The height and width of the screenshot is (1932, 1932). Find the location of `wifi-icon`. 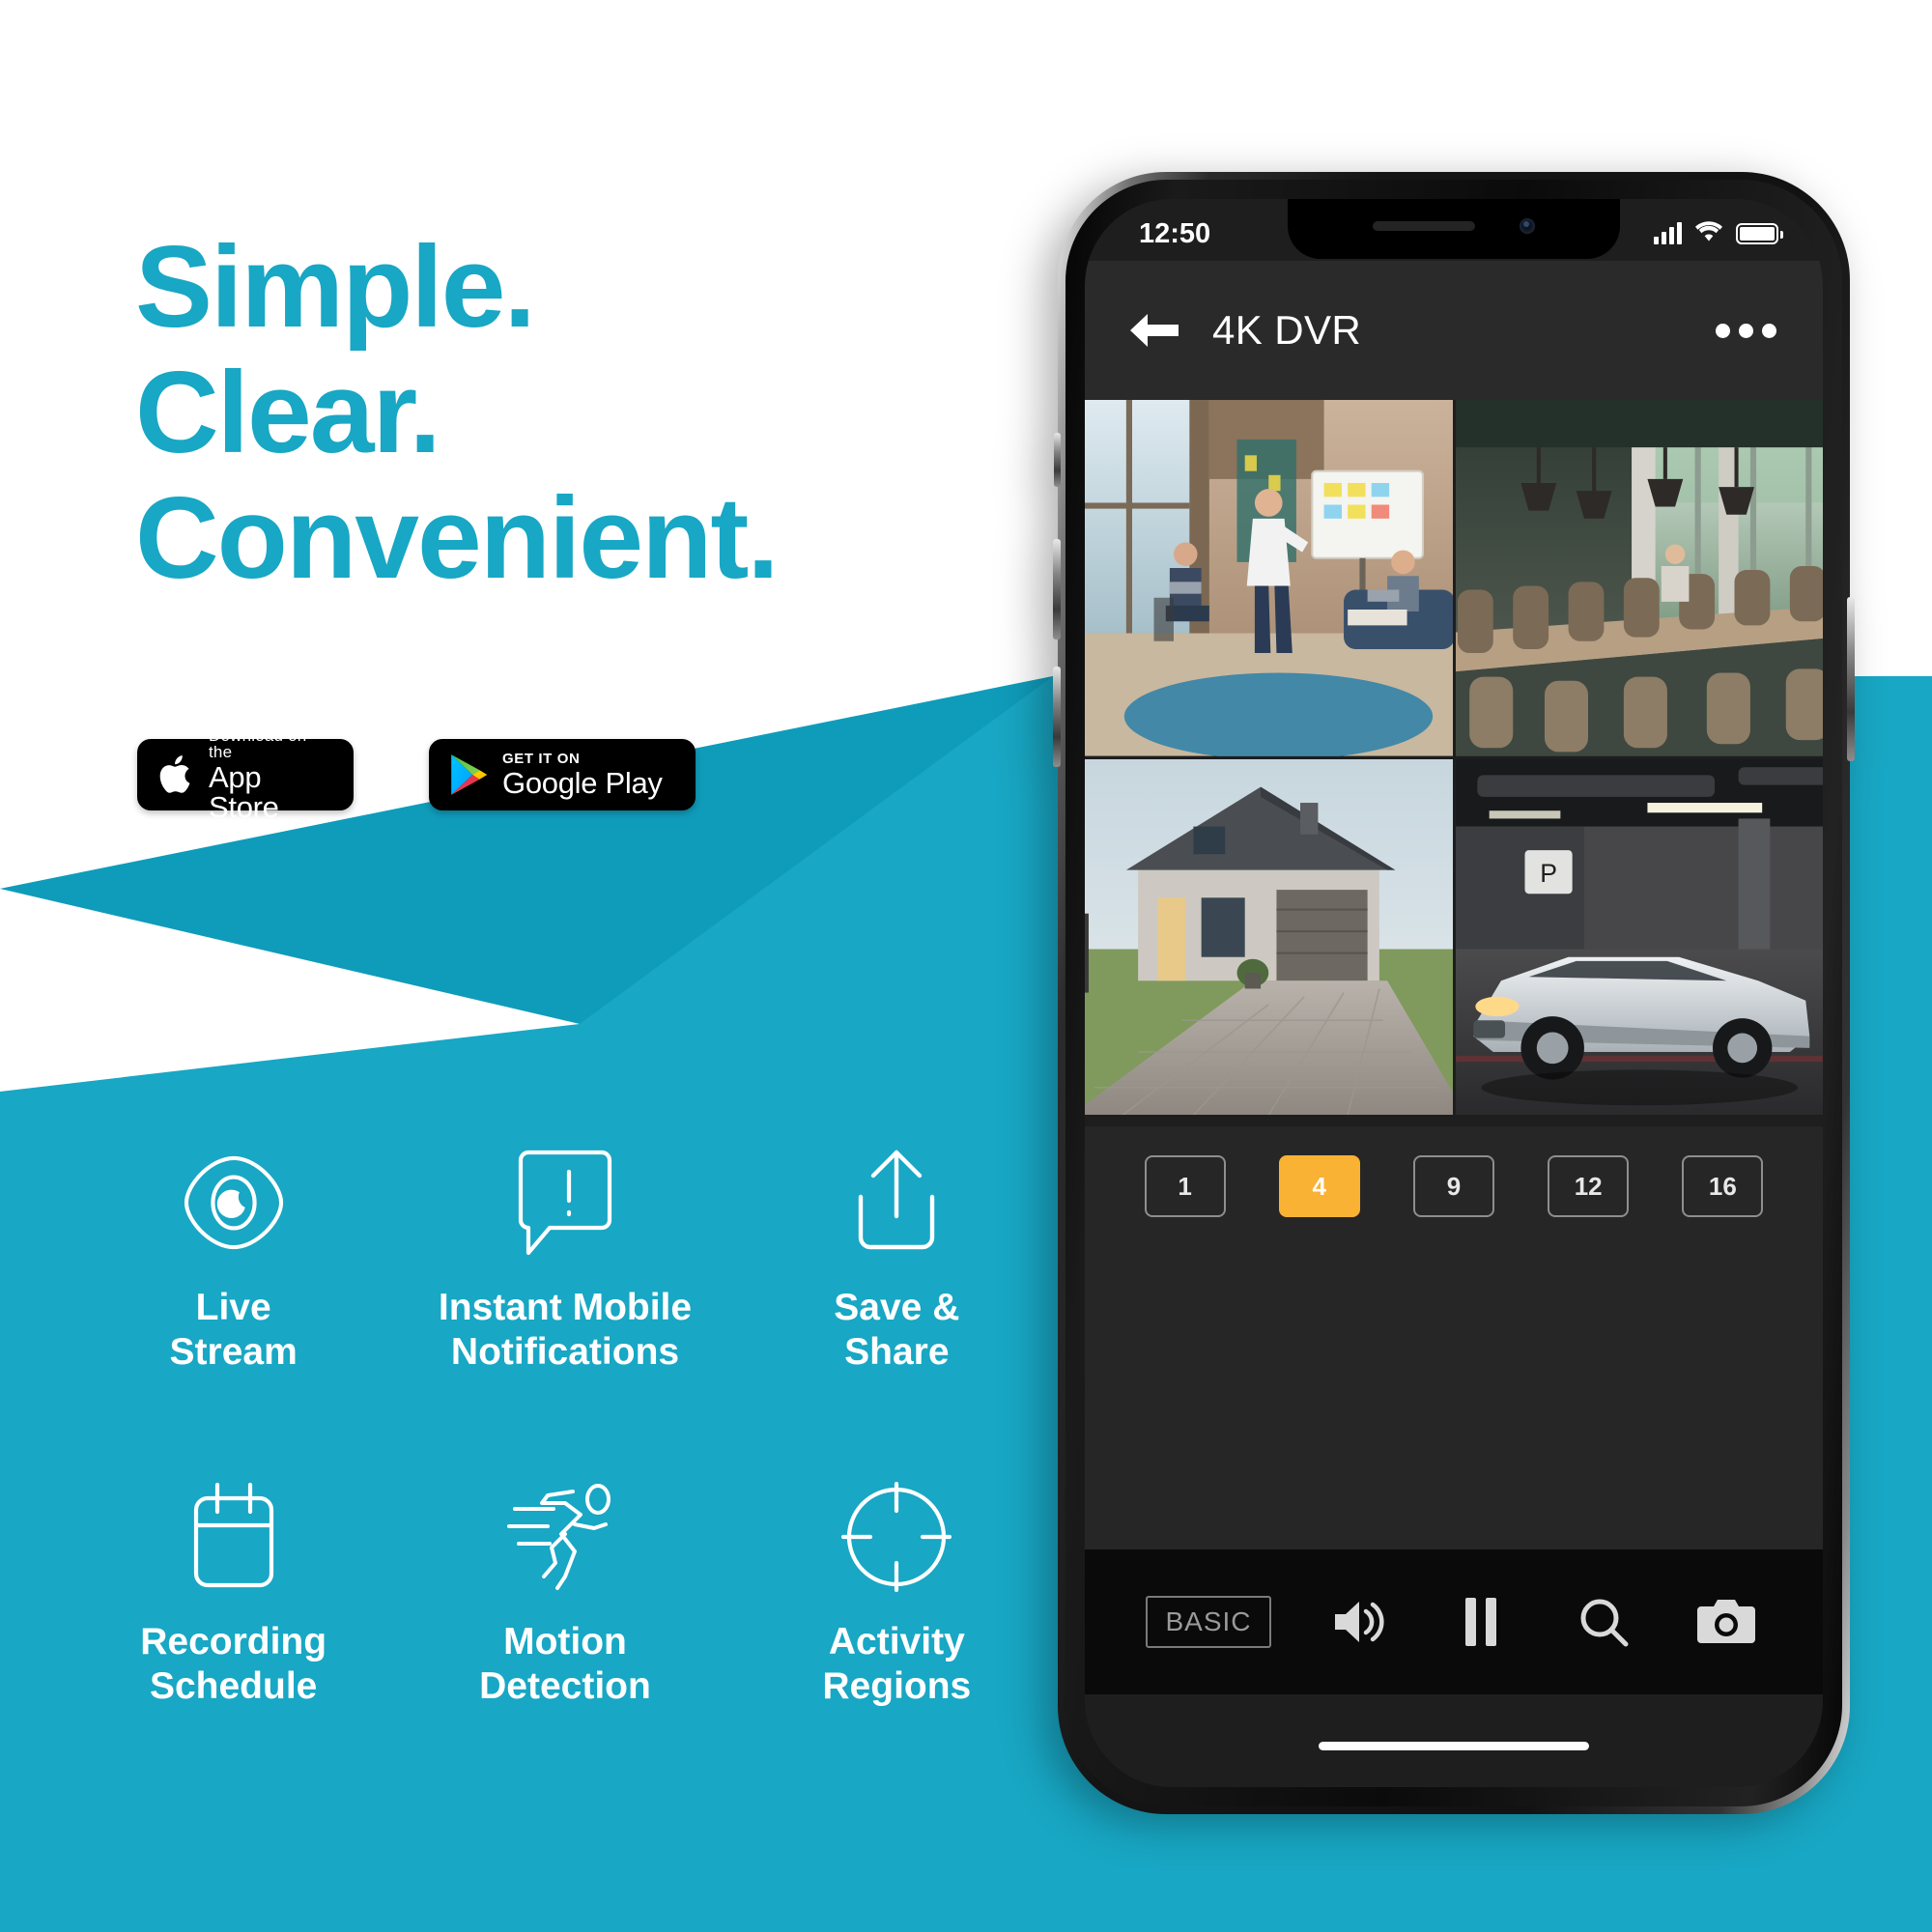

wifi-icon is located at coordinates (1708, 234).